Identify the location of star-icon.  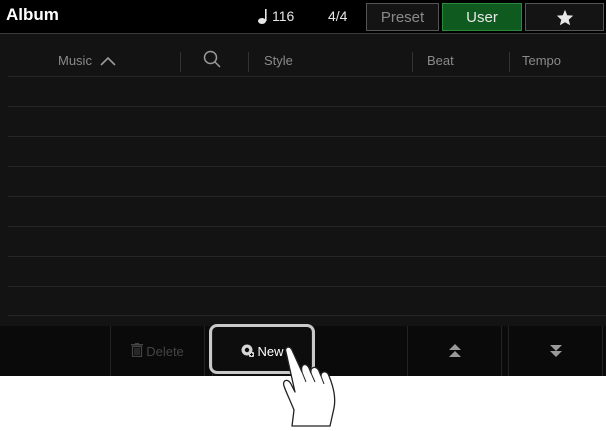
(564, 17).